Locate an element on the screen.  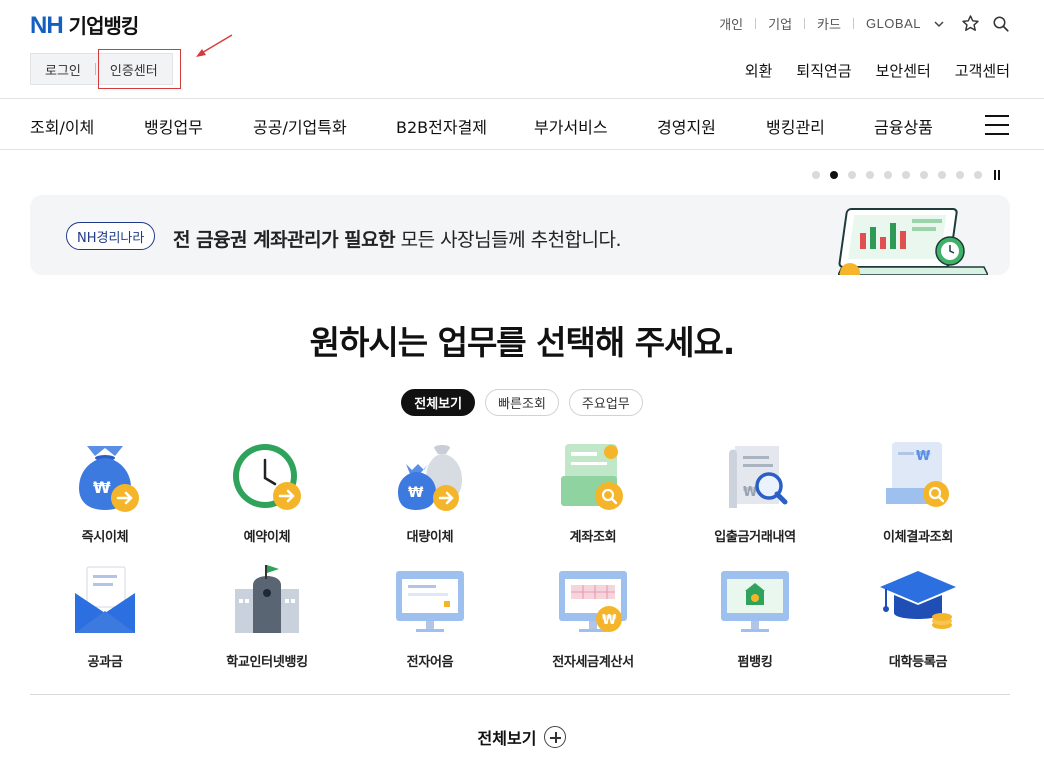
service-transaction-history: ₩ 입출금거래내역 is located at coordinates (755, 491).